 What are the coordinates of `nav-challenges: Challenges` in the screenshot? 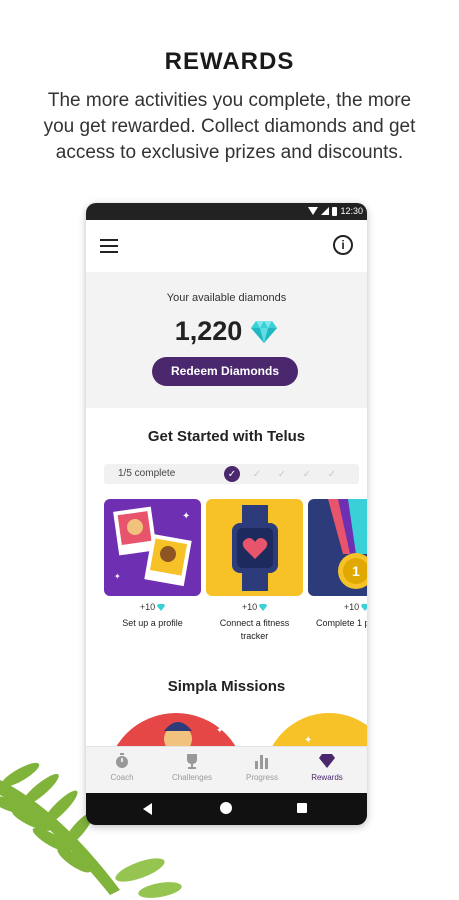 It's located at (192, 767).